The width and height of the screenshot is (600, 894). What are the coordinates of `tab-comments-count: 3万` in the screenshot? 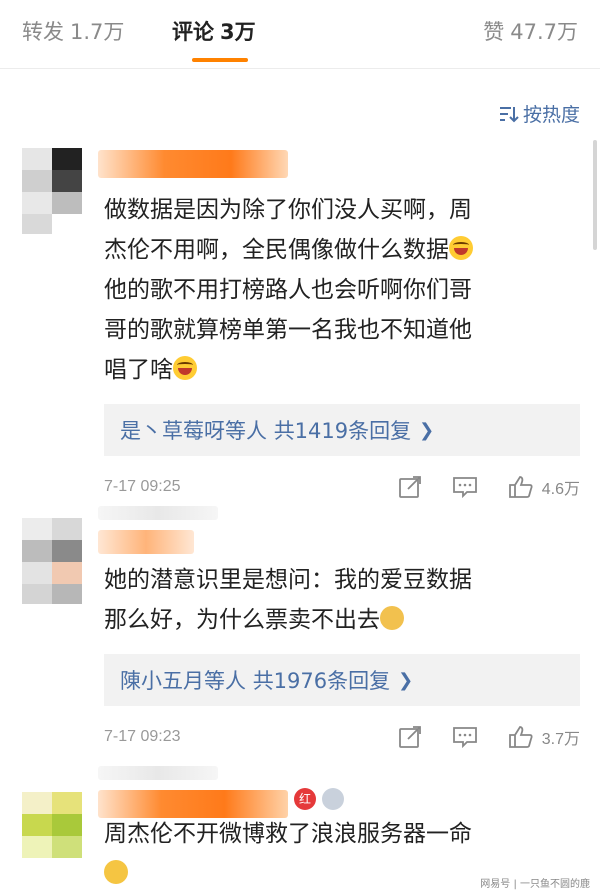 It's located at (238, 32).